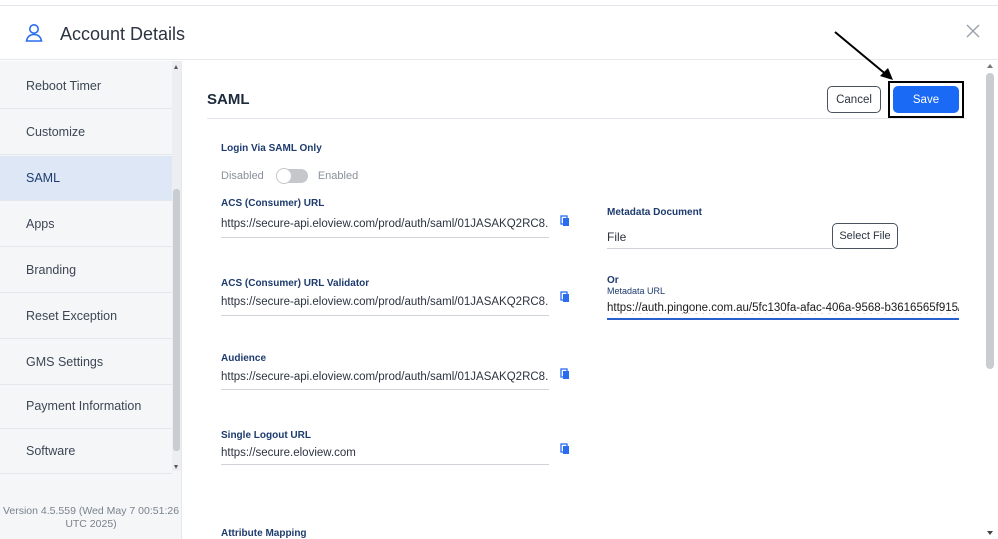 This screenshot has height=539, width=998. What do you see at coordinates (51, 270) in the screenshot?
I see `sidebar-item-label: Branding` at bounding box center [51, 270].